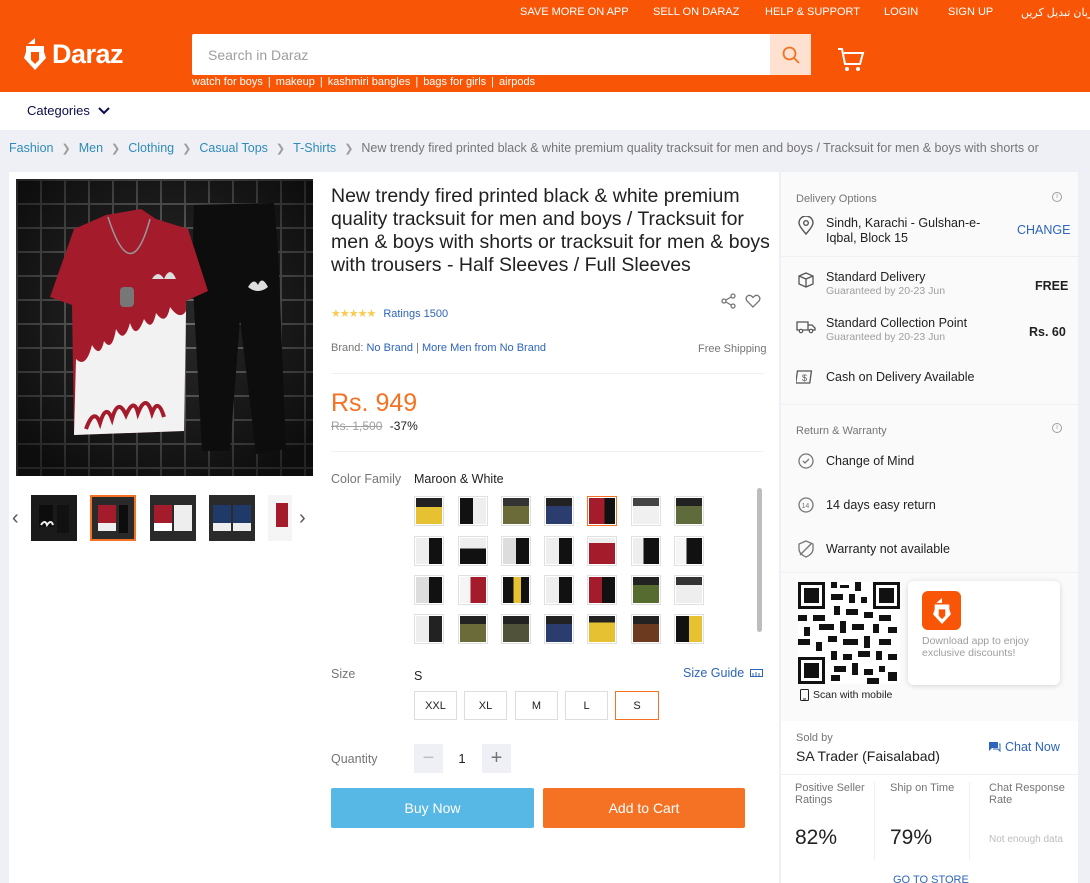 This screenshot has height=883, width=1090. I want to click on help-support-link: HELP & SUPPORT, so click(812, 12).